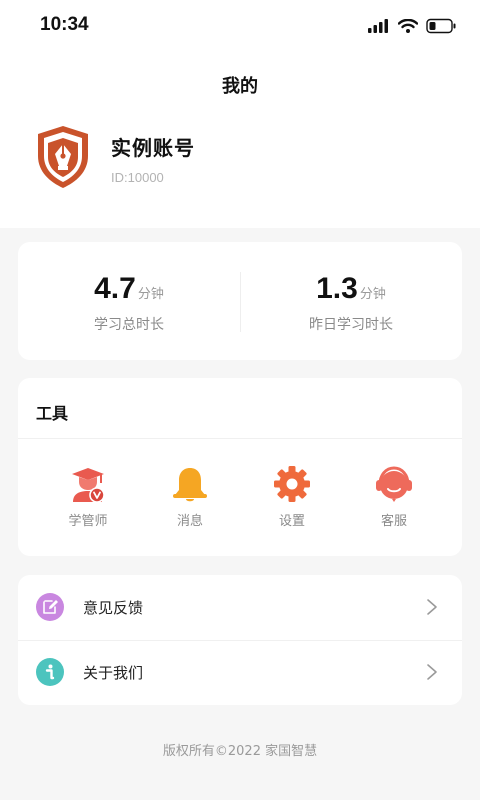 This screenshot has width=480, height=800. I want to click on bell-icon, so click(190, 485).